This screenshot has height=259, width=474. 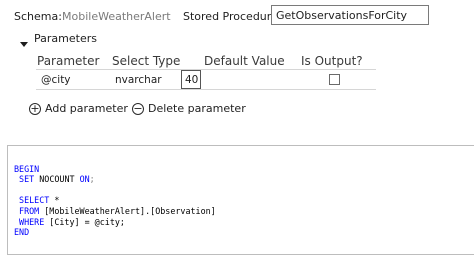 I want to click on stored-procedure-input: GetObservationsForCity, so click(x=350, y=15).